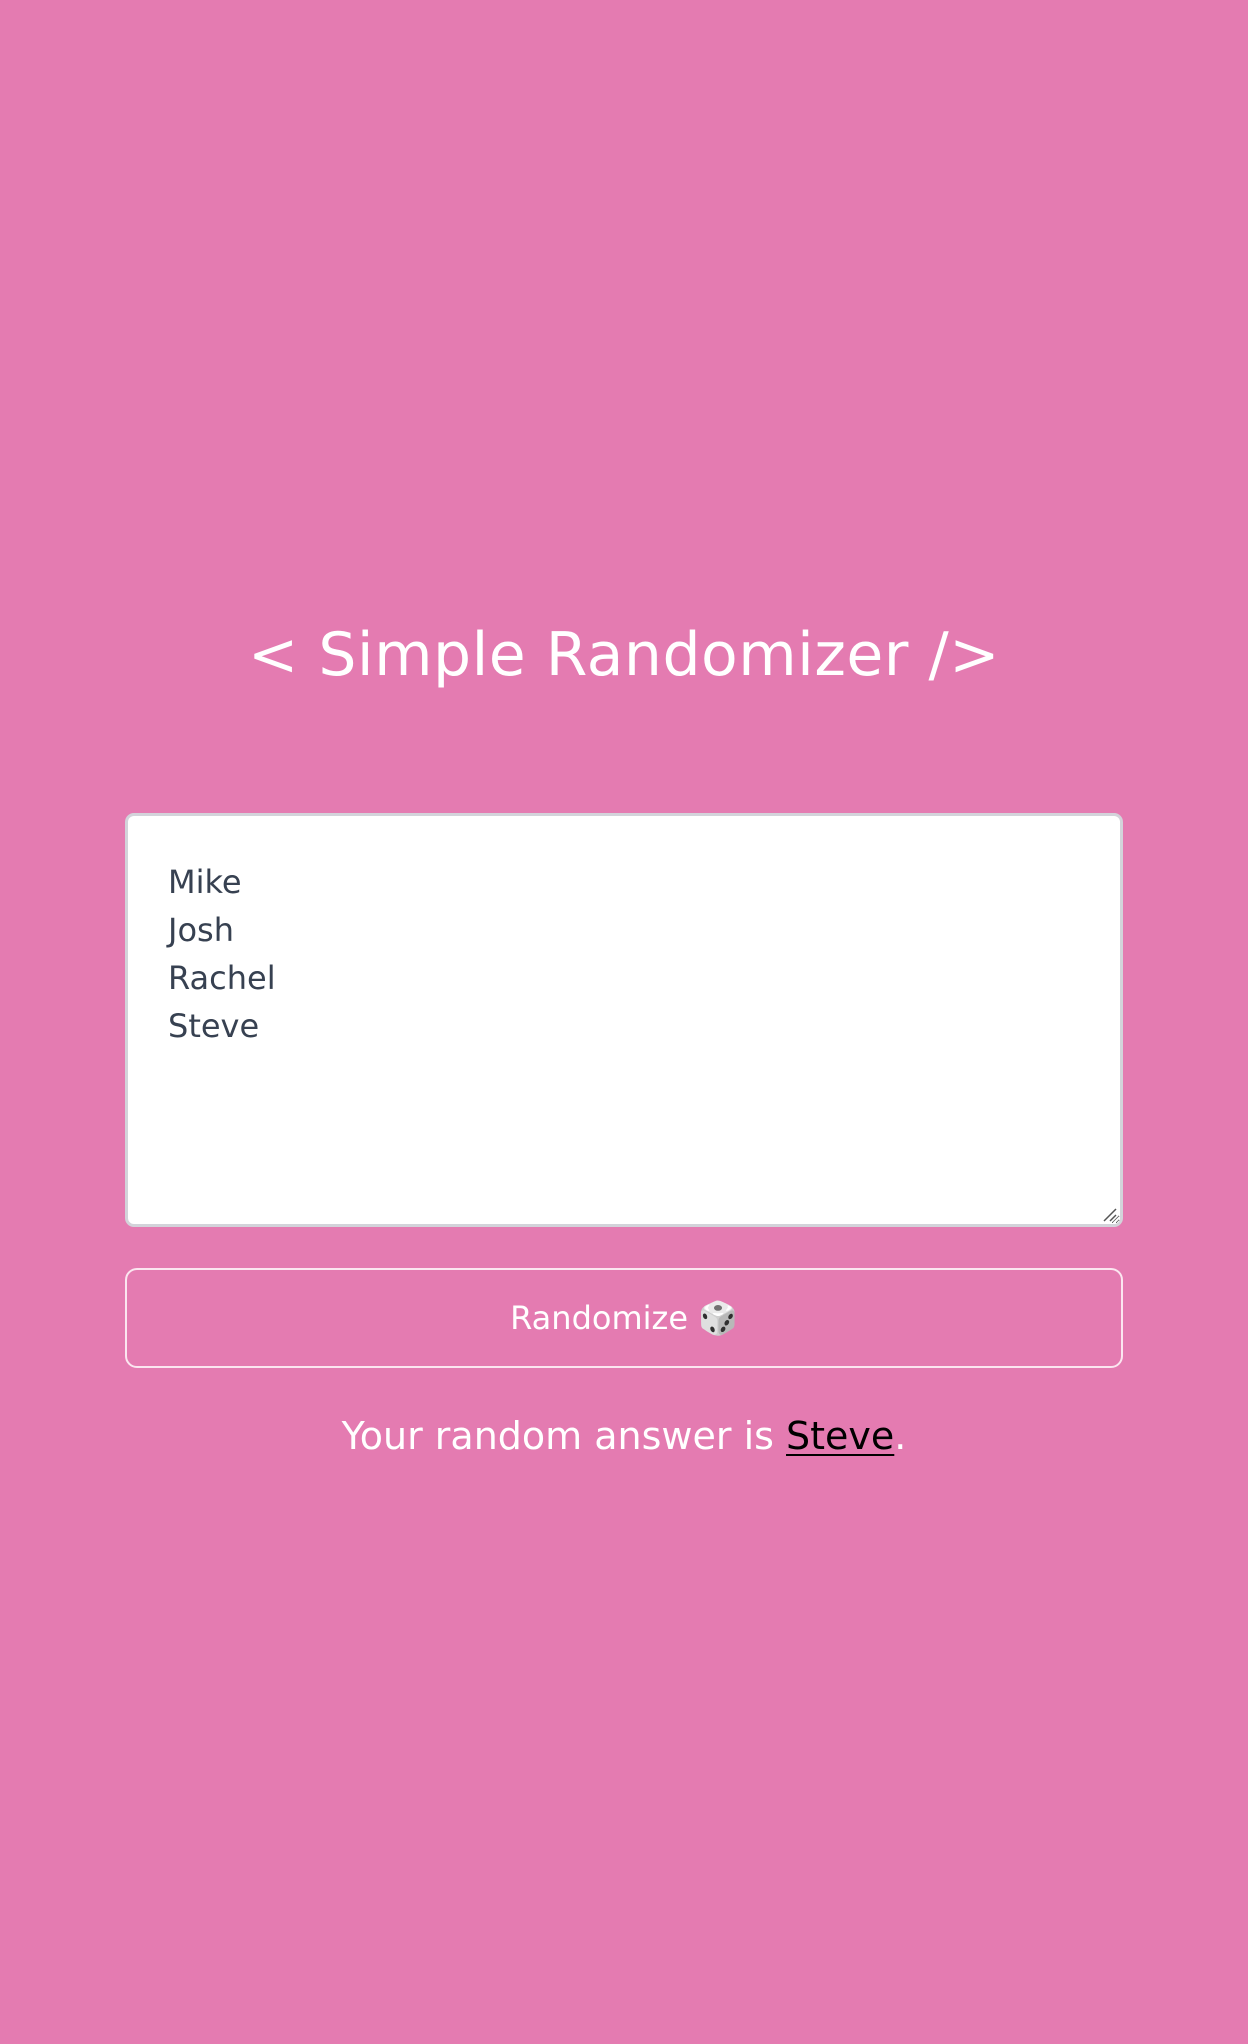 The image size is (1248, 2044). Describe the element at coordinates (900, 1436) in the screenshot. I see `result-suffix: .` at that location.